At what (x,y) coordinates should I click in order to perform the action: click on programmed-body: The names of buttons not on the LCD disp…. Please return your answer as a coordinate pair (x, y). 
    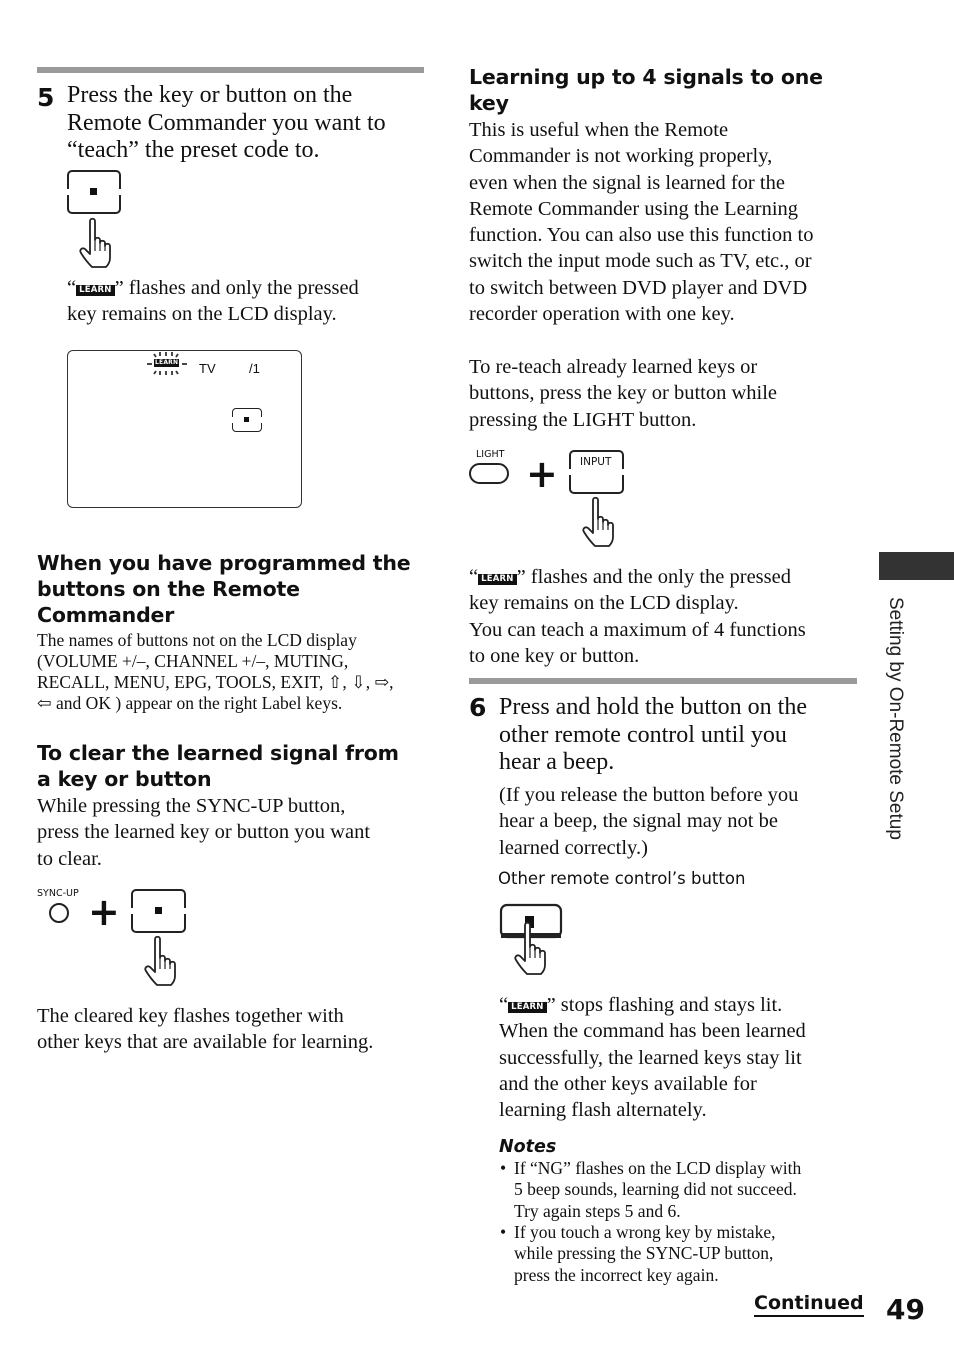
    Looking at the image, I should click on (215, 671).